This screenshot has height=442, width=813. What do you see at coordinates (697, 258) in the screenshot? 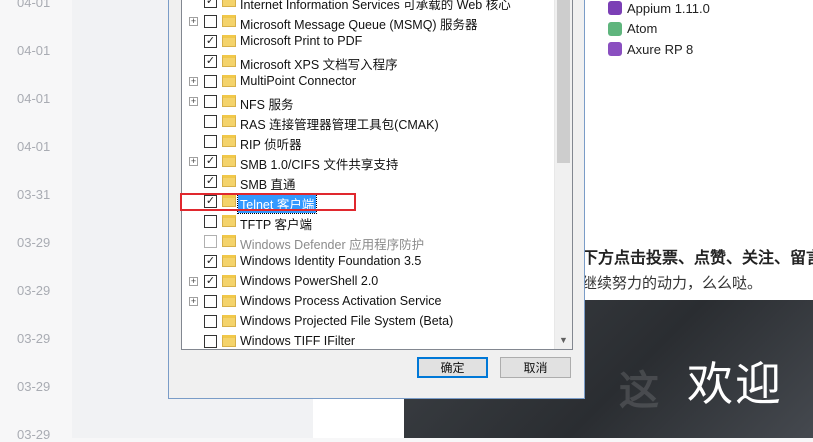
I see `article-bold-text: 下方点击投票、点赞、关注、留言` at bounding box center [697, 258].